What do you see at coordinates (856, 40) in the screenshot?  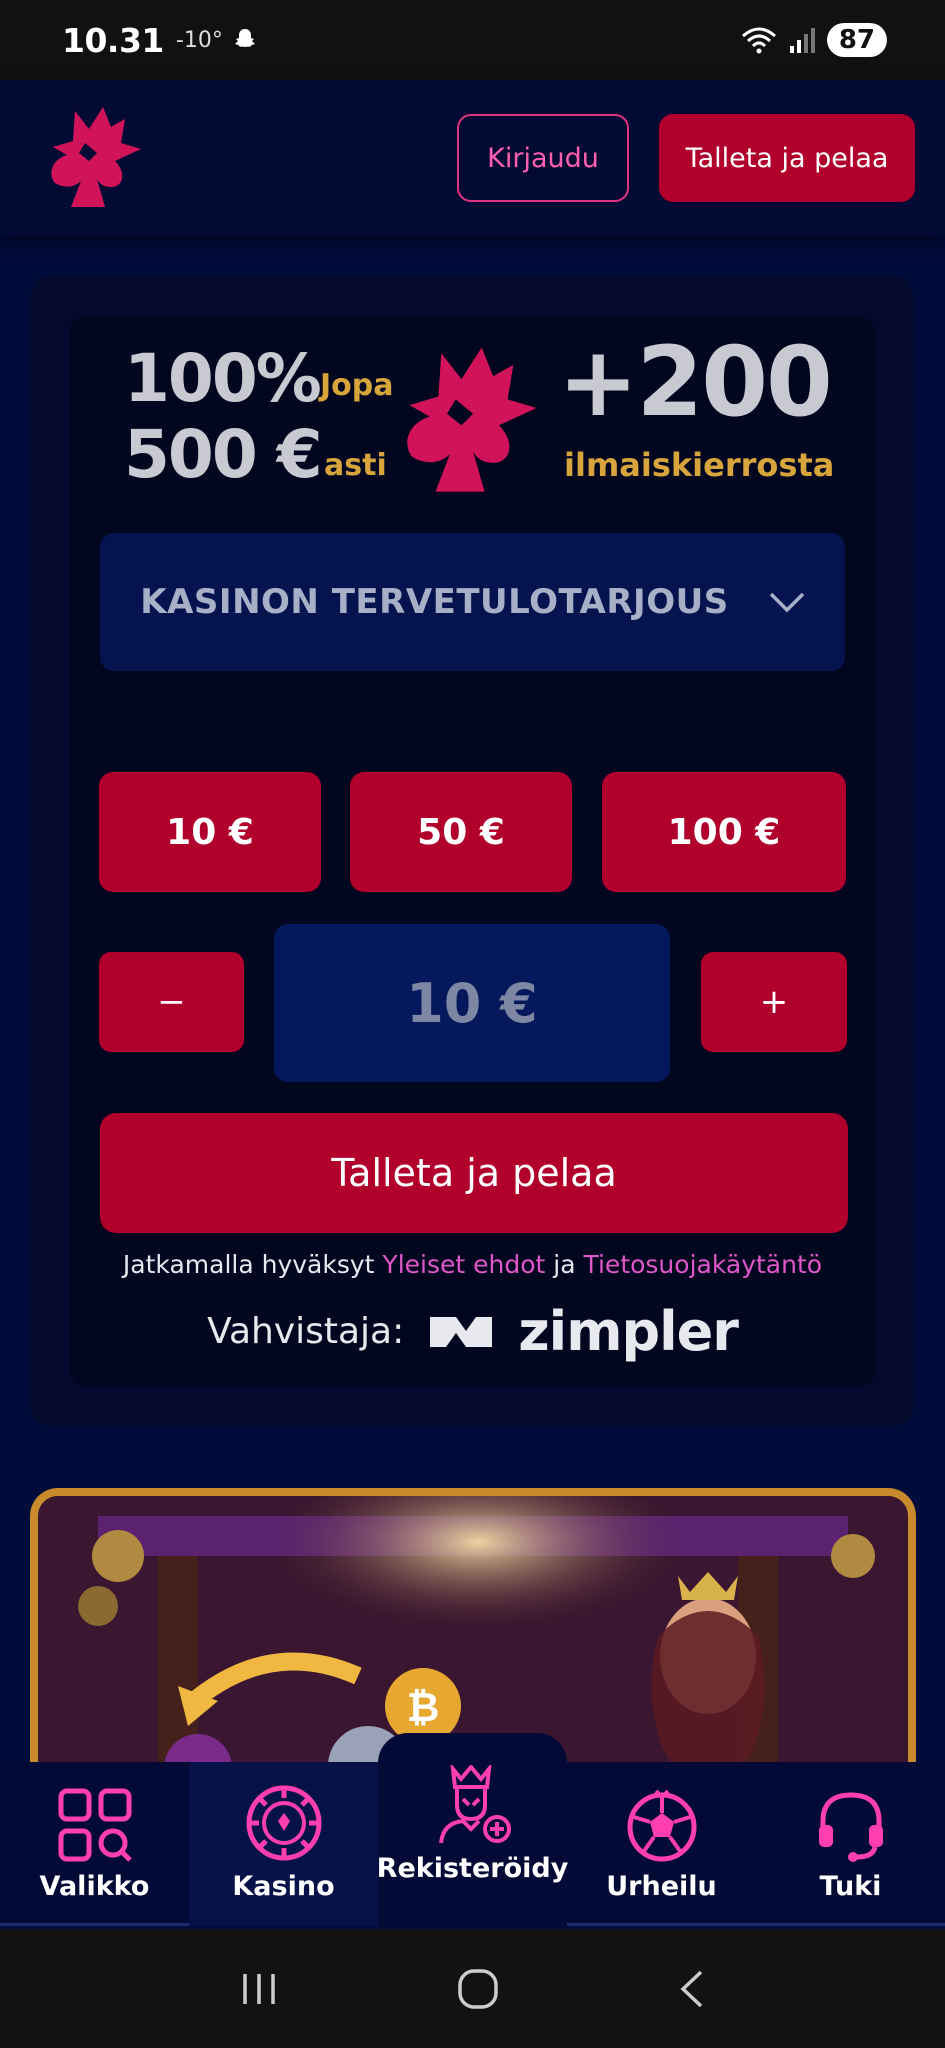 I see `battery-indicator: 87` at bounding box center [856, 40].